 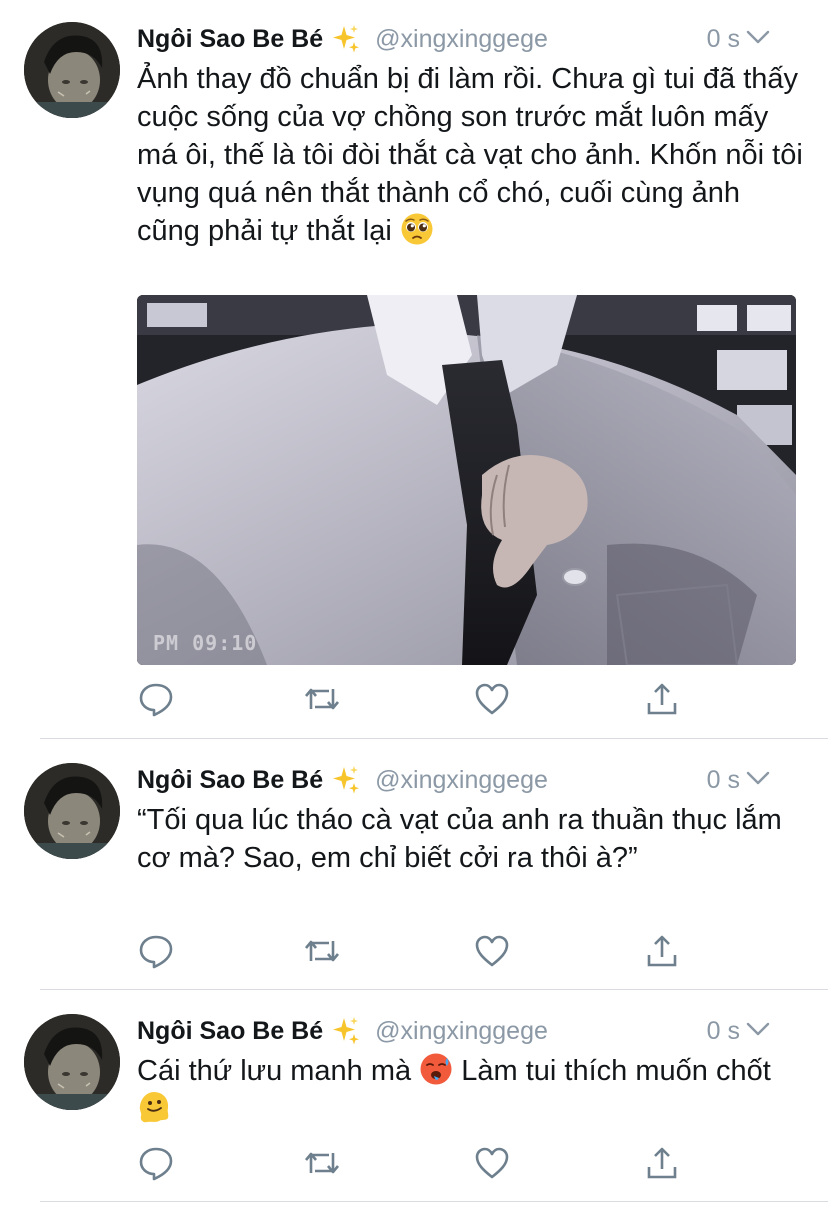 What do you see at coordinates (154, 1107) in the screenshot?
I see `melting-face-emoji` at bounding box center [154, 1107].